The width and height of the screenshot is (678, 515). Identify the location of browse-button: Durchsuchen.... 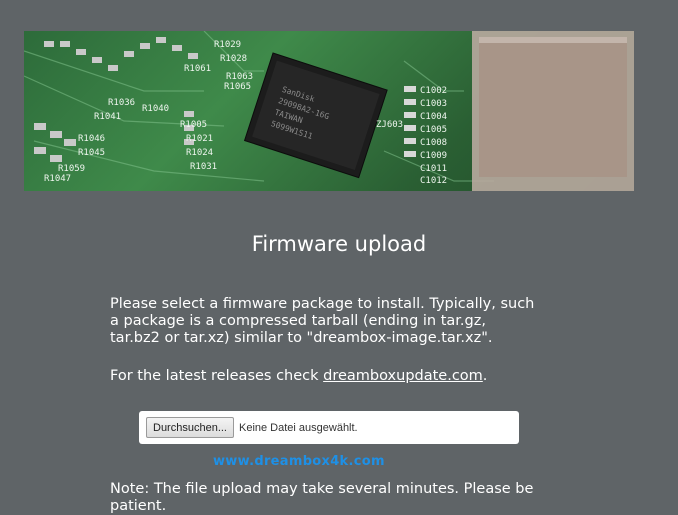
(190, 427).